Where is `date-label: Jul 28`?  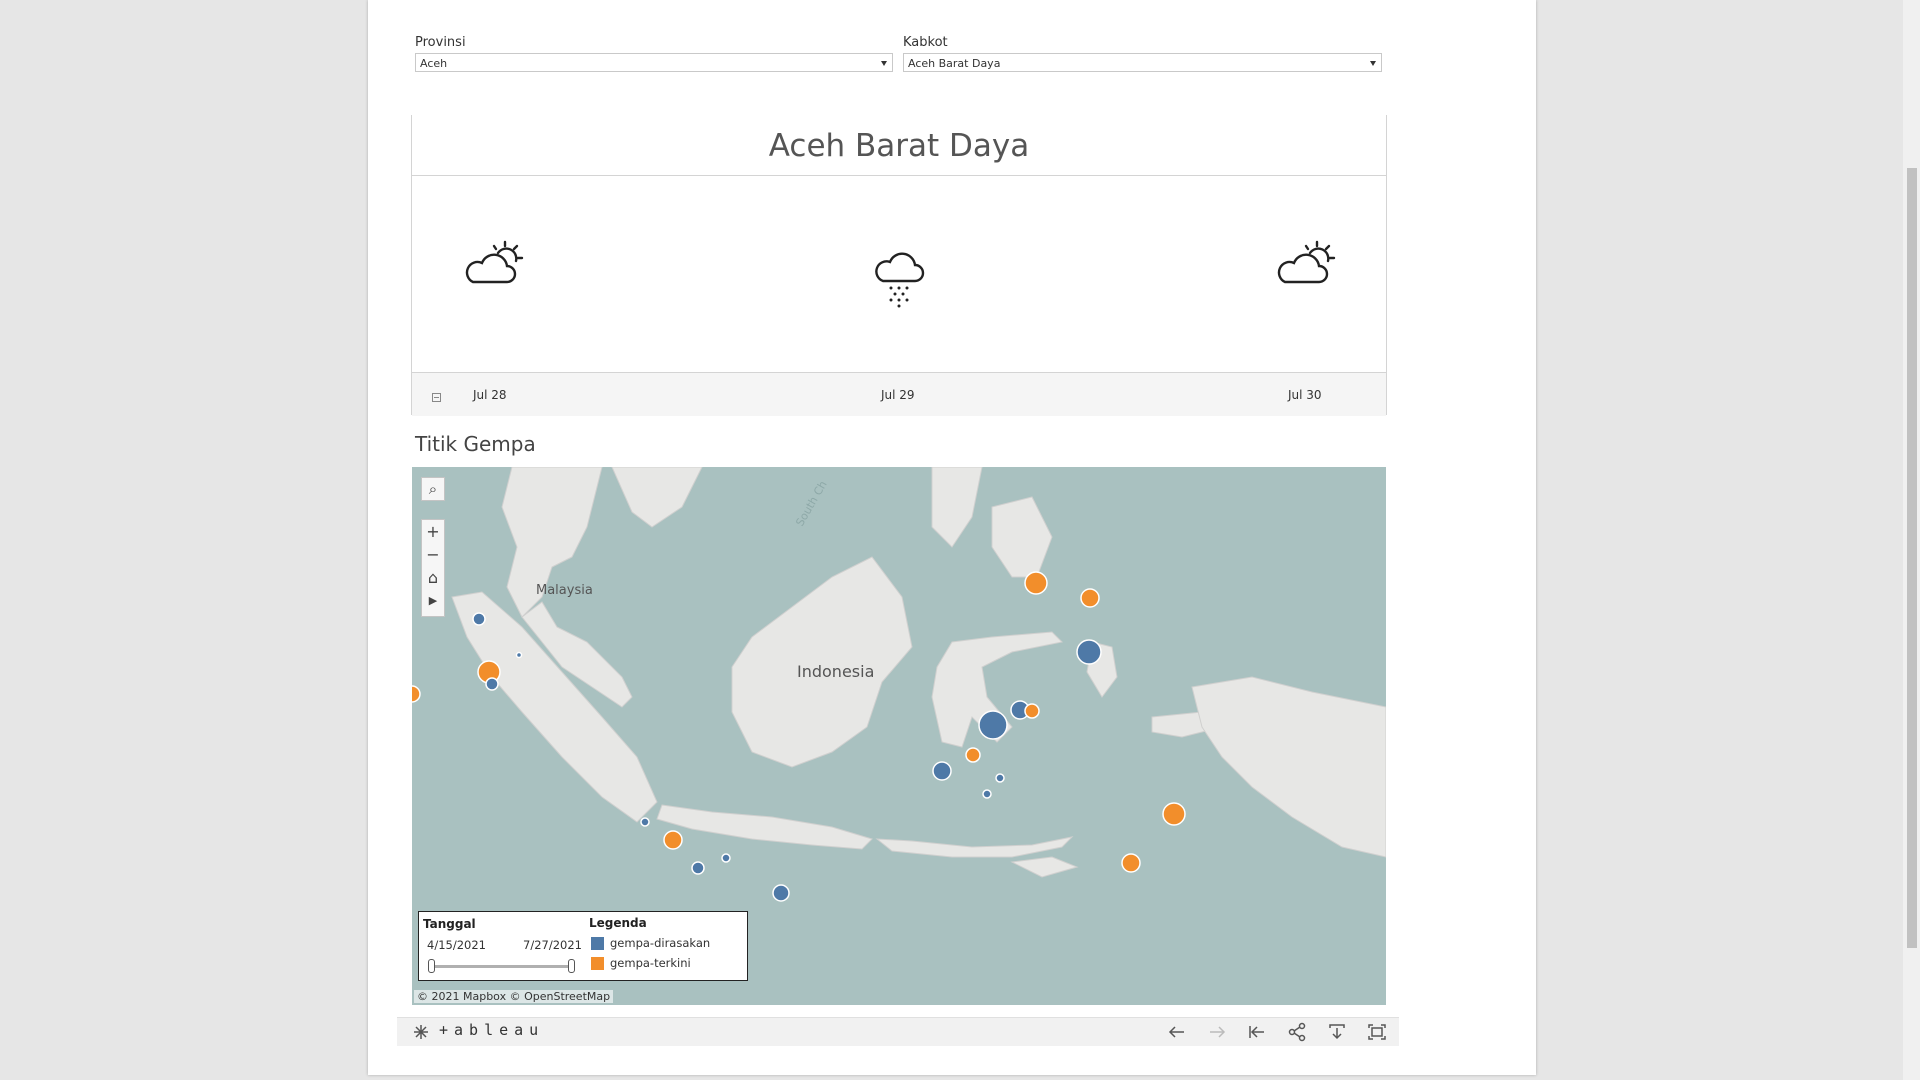 date-label: Jul 28 is located at coordinates (490, 395).